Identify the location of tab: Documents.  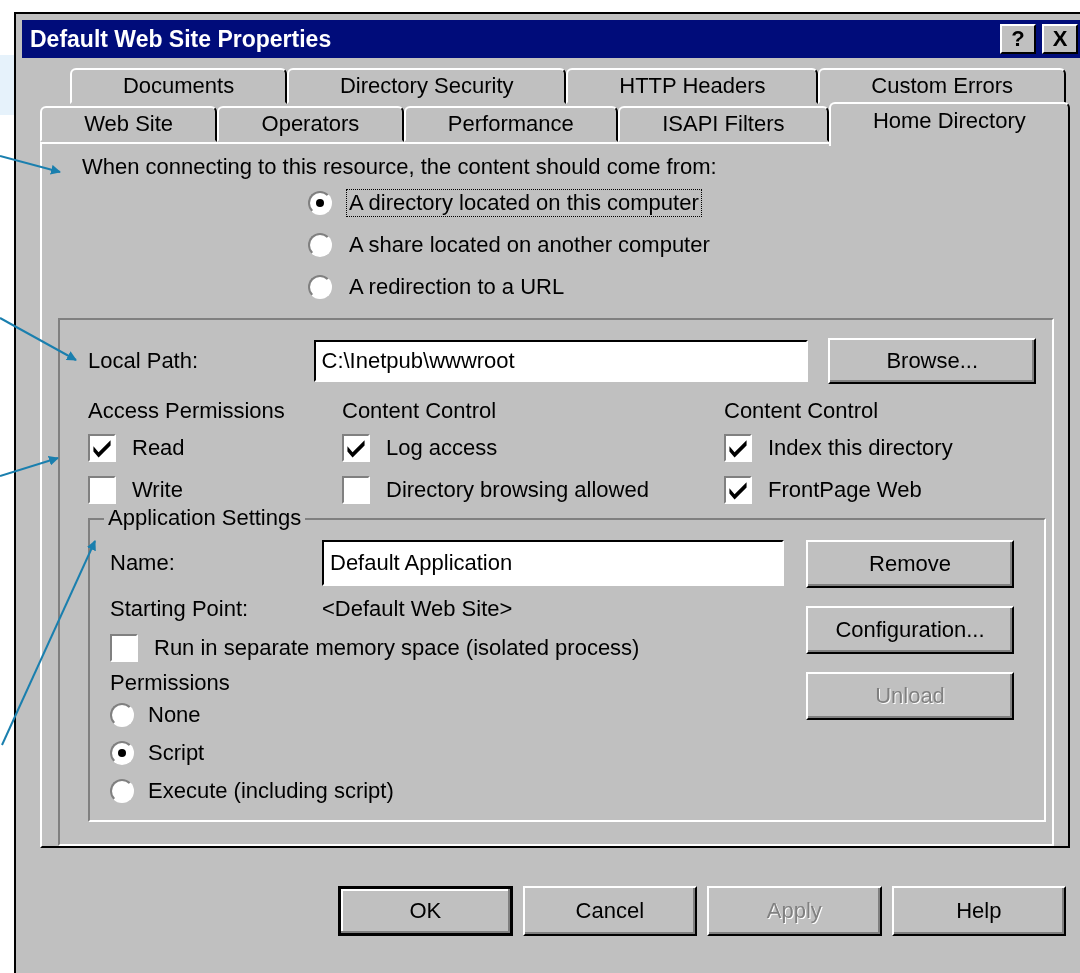
(179, 86).